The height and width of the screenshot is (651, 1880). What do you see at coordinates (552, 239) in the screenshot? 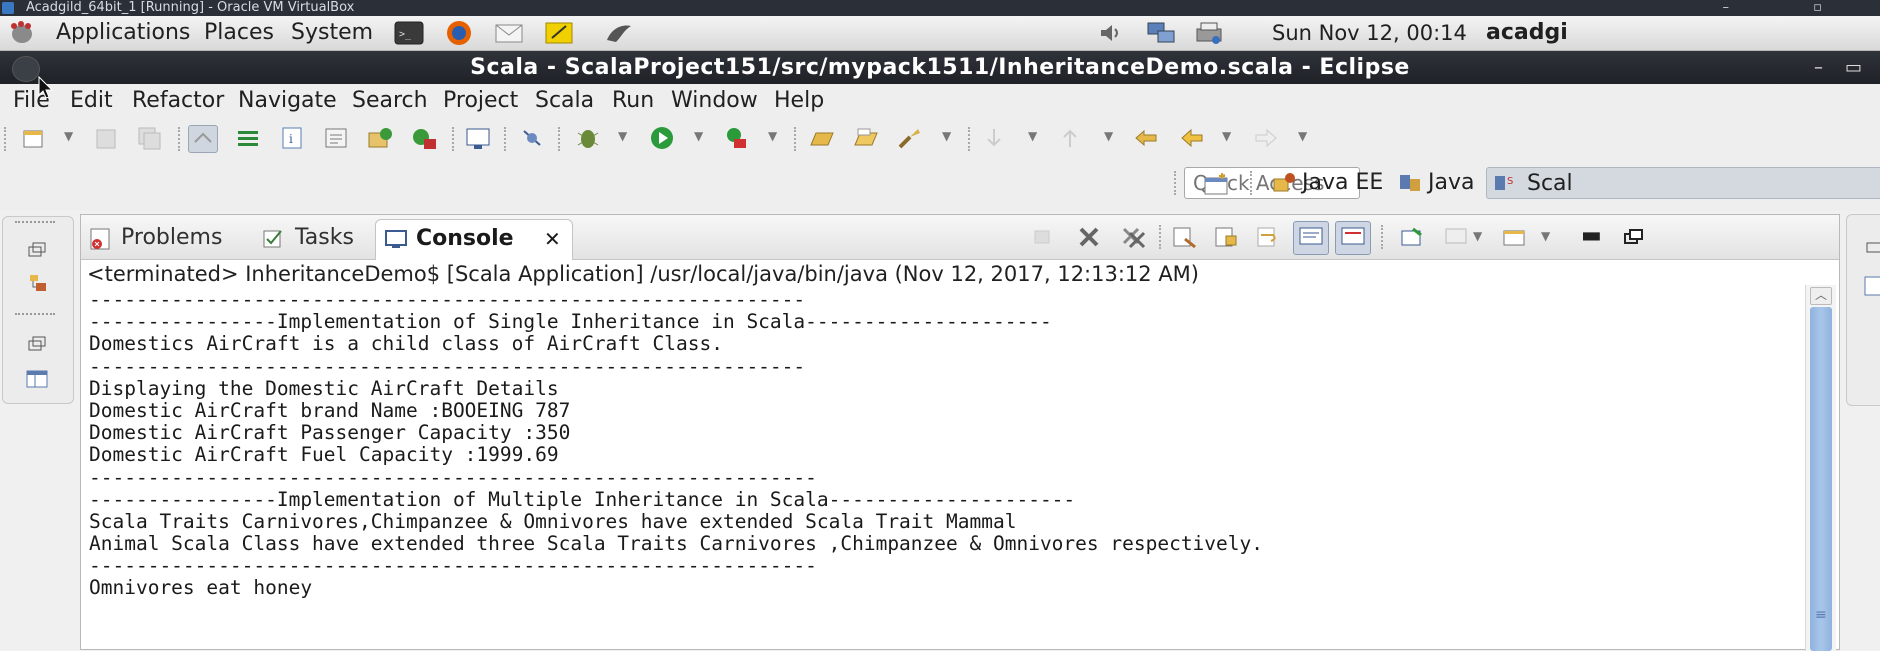
I see `close-console-icon: ✕` at bounding box center [552, 239].